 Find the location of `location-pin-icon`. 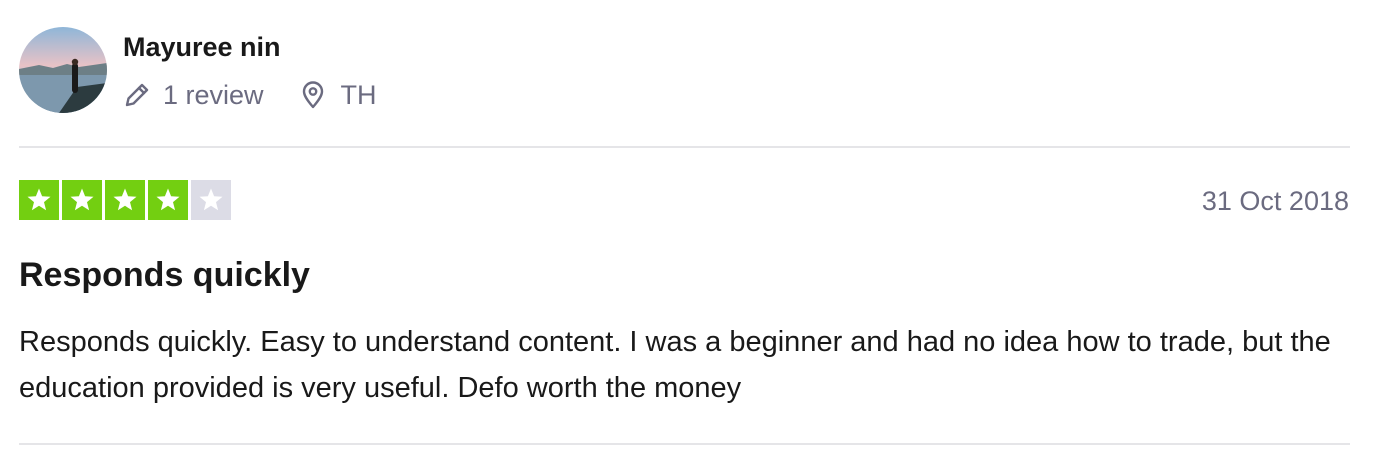

location-pin-icon is located at coordinates (313, 95).